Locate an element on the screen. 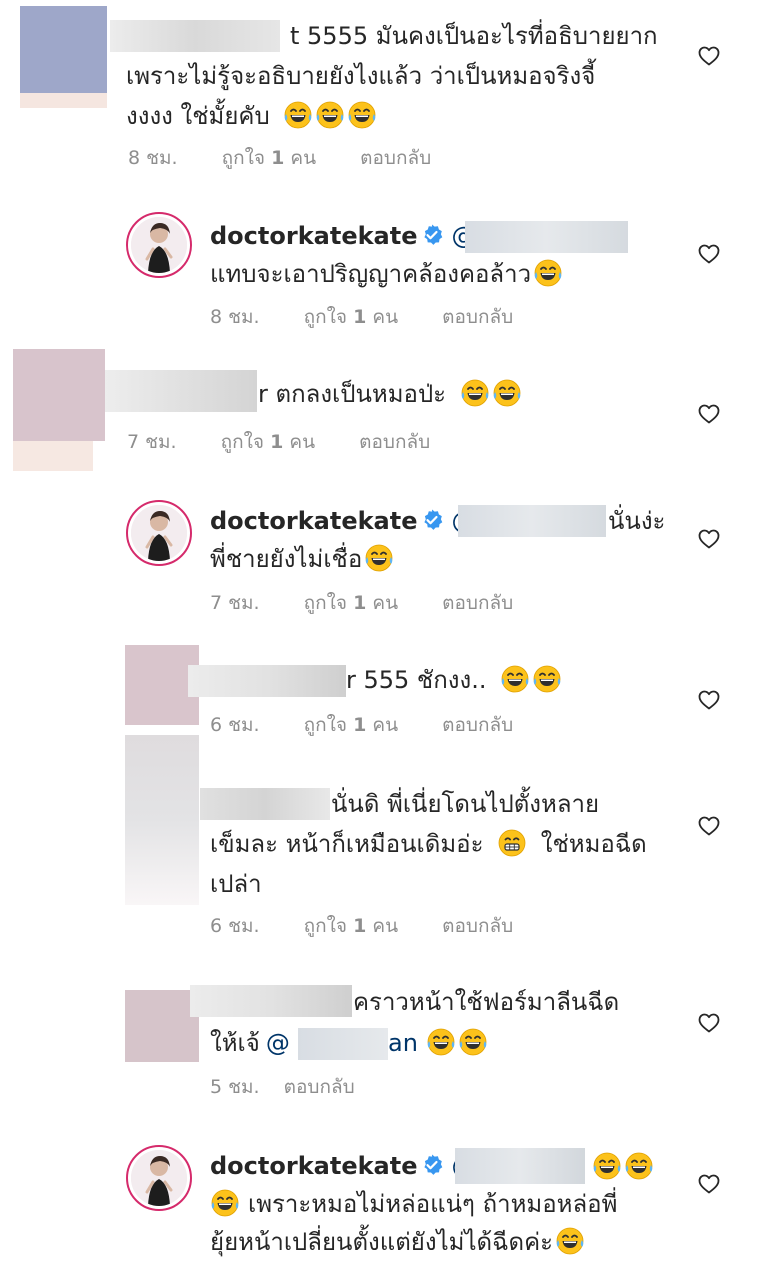 The height and width of the screenshot is (1280, 764). avatar-image is located at coordinates (159, 533).